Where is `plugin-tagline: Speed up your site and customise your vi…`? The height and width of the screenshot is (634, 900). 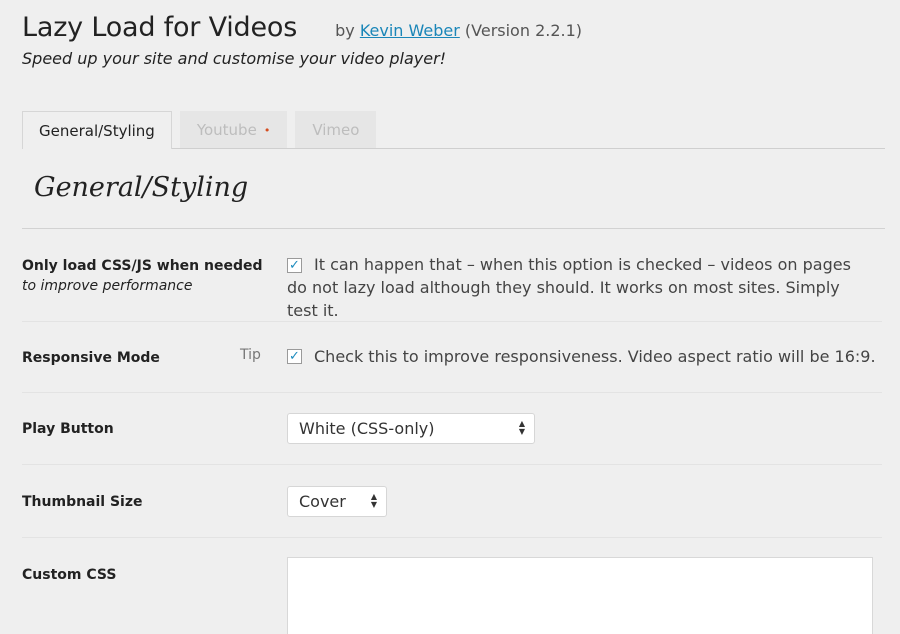
plugin-tagline: Speed up your site and customise your vi… is located at coordinates (234, 58).